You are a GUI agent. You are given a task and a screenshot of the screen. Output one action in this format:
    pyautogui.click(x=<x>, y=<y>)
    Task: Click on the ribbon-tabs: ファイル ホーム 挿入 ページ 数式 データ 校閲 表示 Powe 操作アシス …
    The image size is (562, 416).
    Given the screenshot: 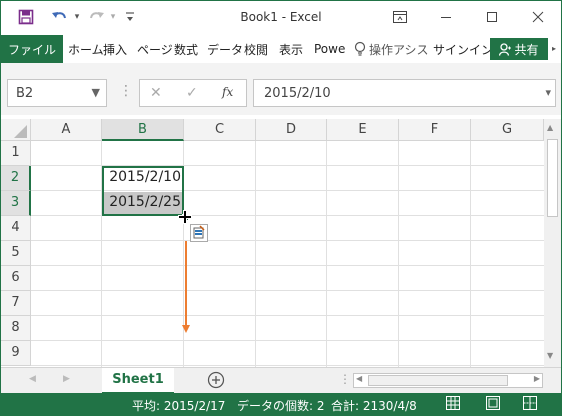 What is the action you would take?
    pyautogui.click(x=281, y=49)
    